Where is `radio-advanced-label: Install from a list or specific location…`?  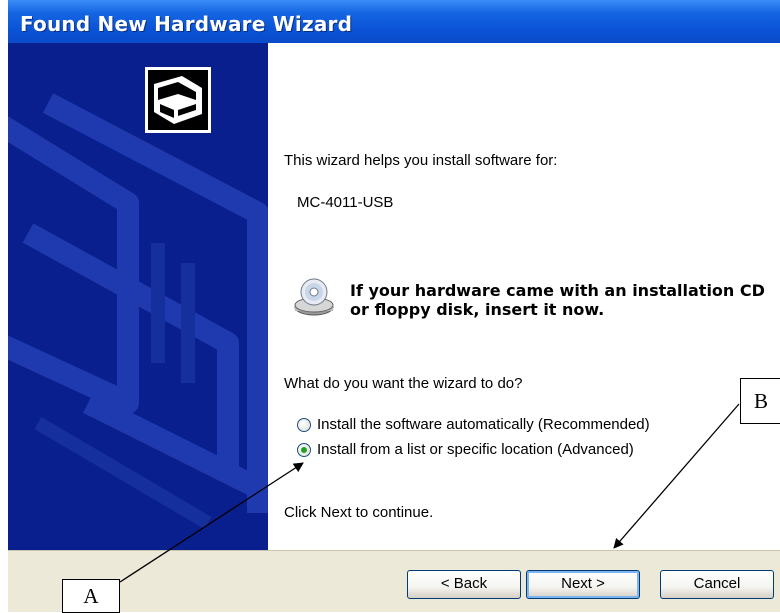
radio-advanced-label: Install from a list or specific location… is located at coordinates (475, 449).